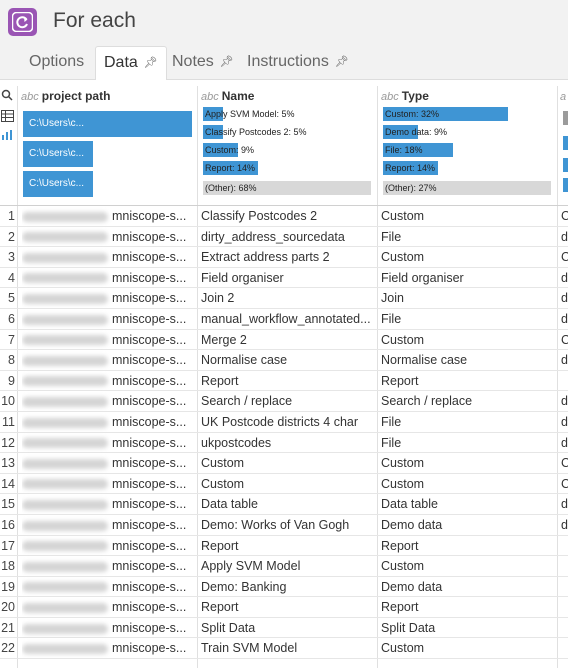 The image size is (568, 668). I want to click on cell-name: Train SVM Model, so click(289, 648).